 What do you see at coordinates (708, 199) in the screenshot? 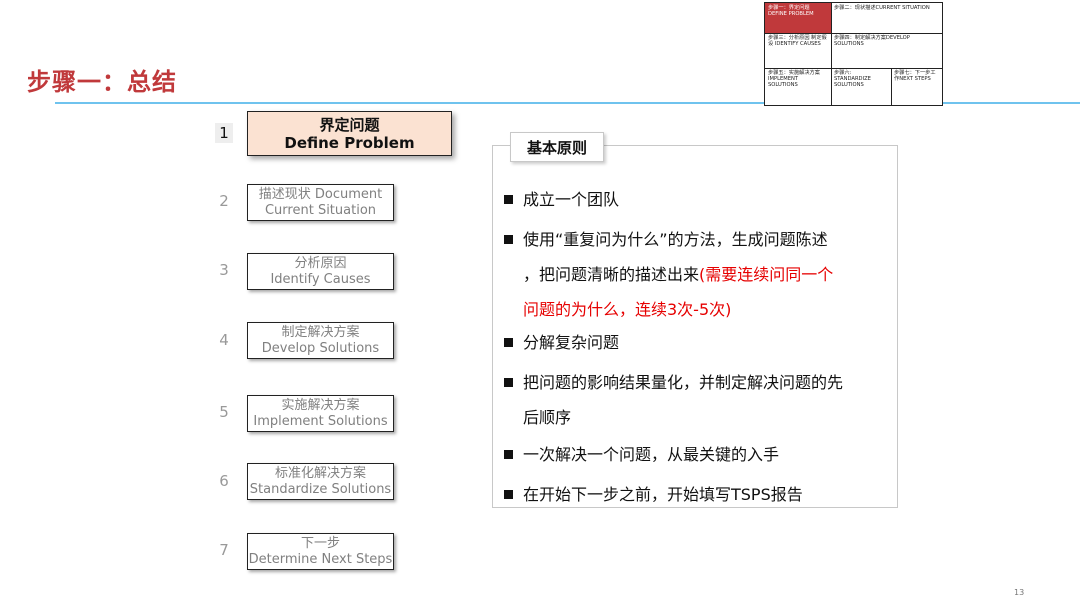
I see `principle-item-1: 成立一个团队` at bounding box center [708, 199].